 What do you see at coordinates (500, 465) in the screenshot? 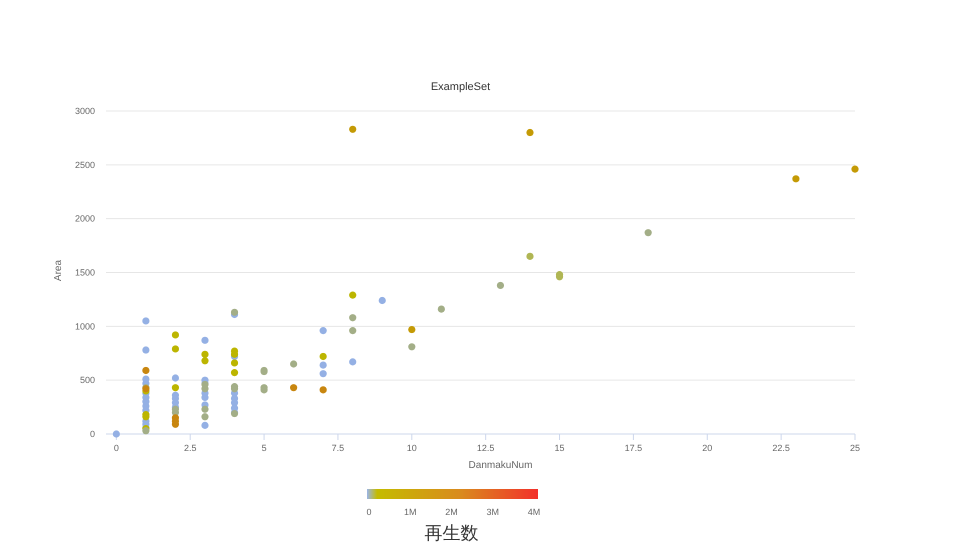
I see `x-axis-title: DanmakuNum` at bounding box center [500, 465].